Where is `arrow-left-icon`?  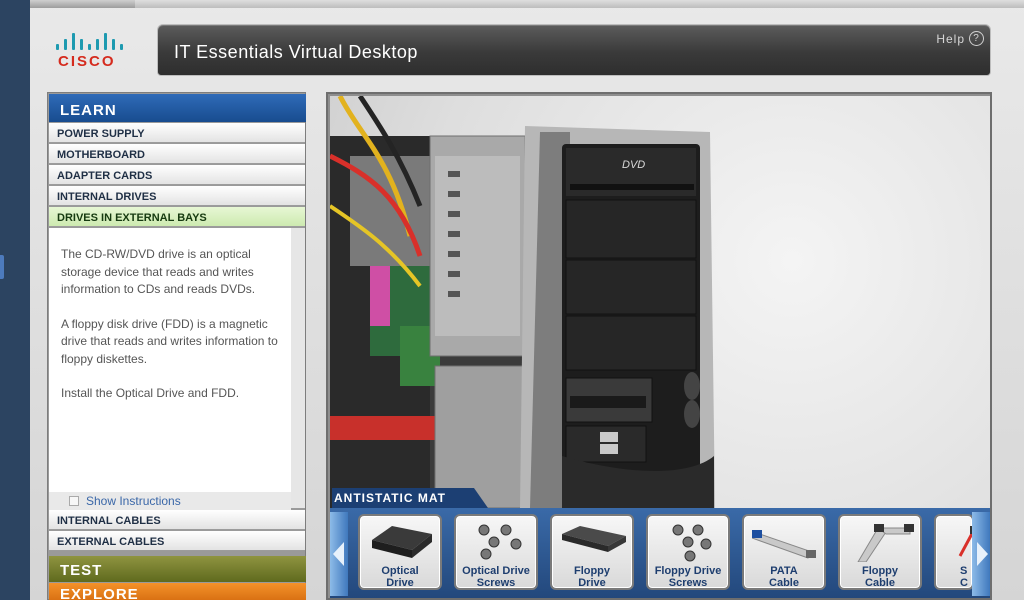 arrow-left-icon is located at coordinates (338, 554).